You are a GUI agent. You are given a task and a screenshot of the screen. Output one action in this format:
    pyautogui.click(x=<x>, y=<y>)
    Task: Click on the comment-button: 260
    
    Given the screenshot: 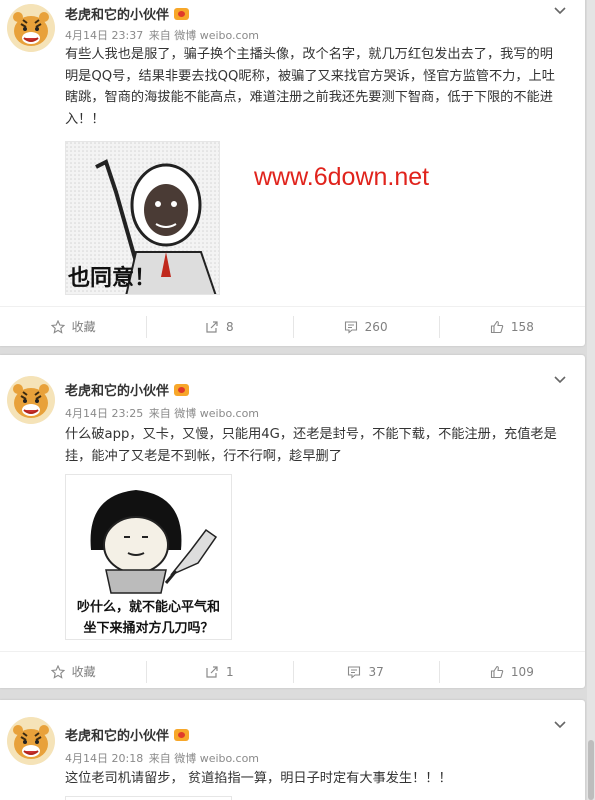 What is the action you would take?
    pyautogui.click(x=365, y=326)
    